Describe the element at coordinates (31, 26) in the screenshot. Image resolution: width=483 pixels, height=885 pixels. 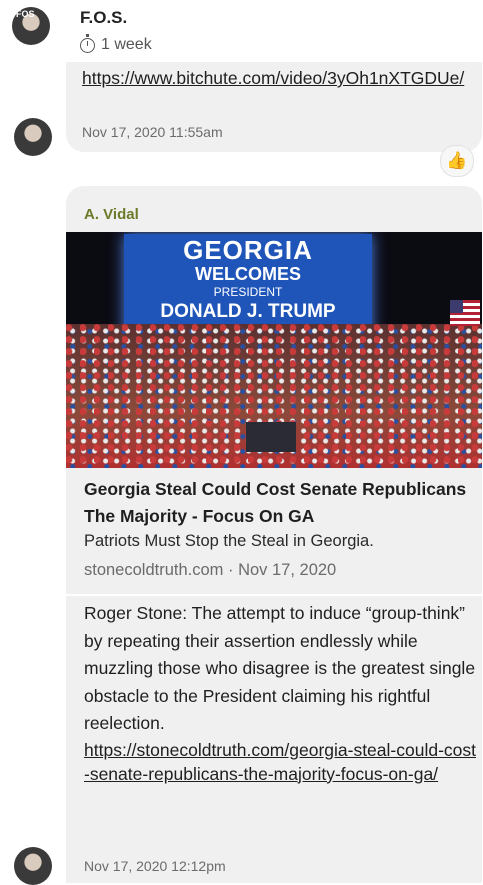
I see `group-avatar: FOS` at that location.